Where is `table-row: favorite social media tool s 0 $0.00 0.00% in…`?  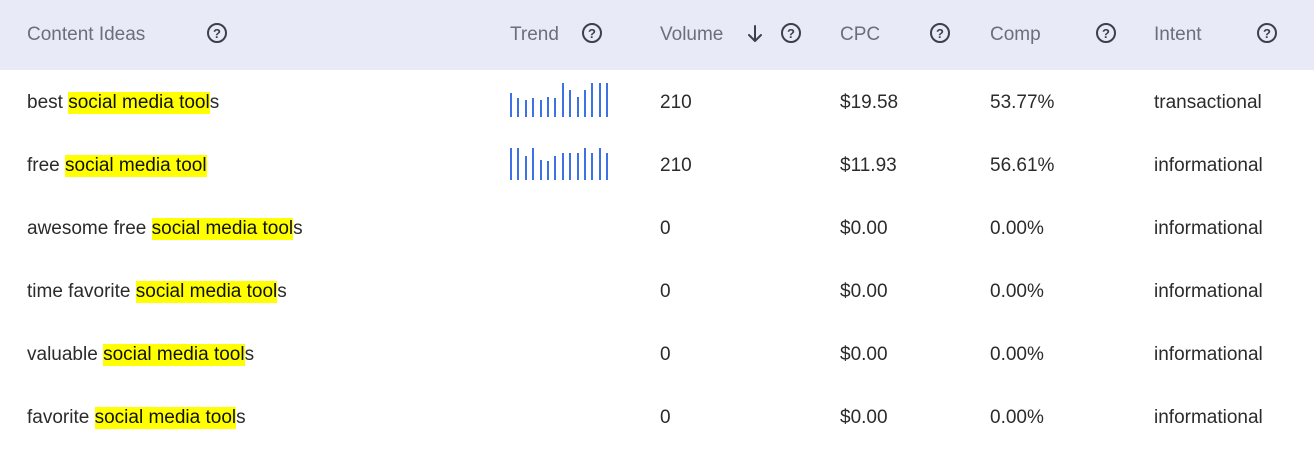 table-row: favorite social media tool s 0 $0.00 0.00% in… is located at coordinates (657, 417).